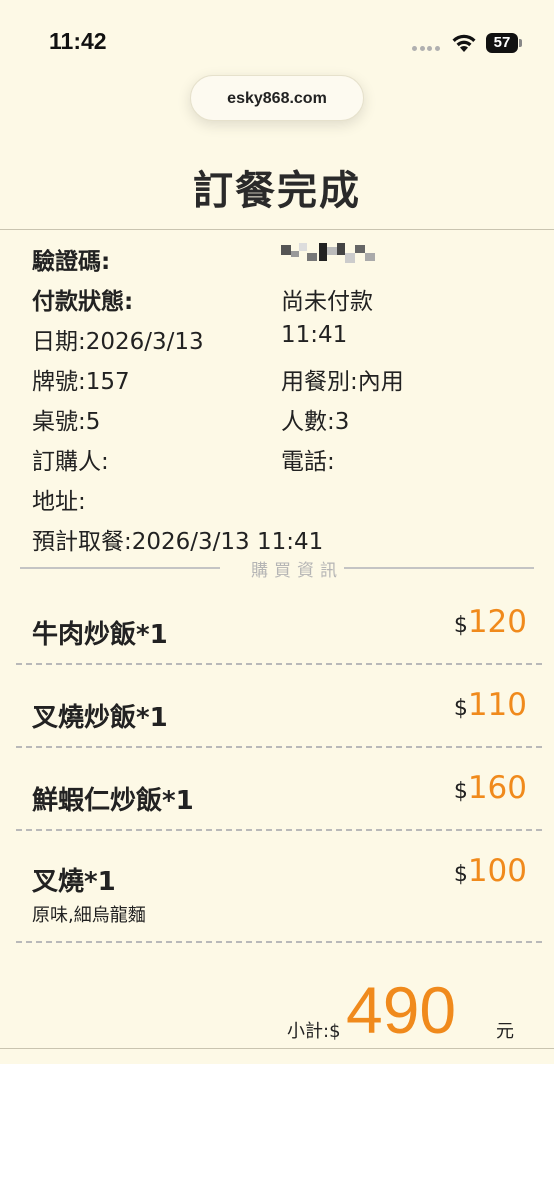 This screenshot has height=1200, width=554. What do you see at coordinates (277, 1048) in the screenshot?
I see `bottom-divider` at bounding box center [277, 1048].